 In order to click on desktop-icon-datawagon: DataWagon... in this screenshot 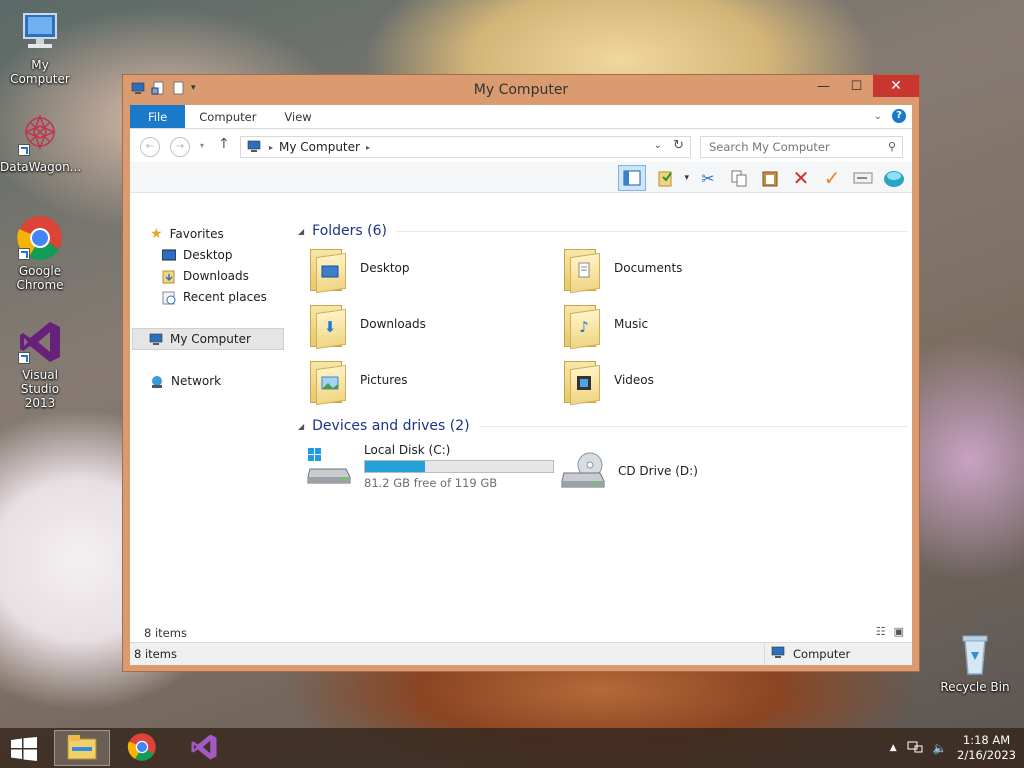, I will do `click(41, 142)`.